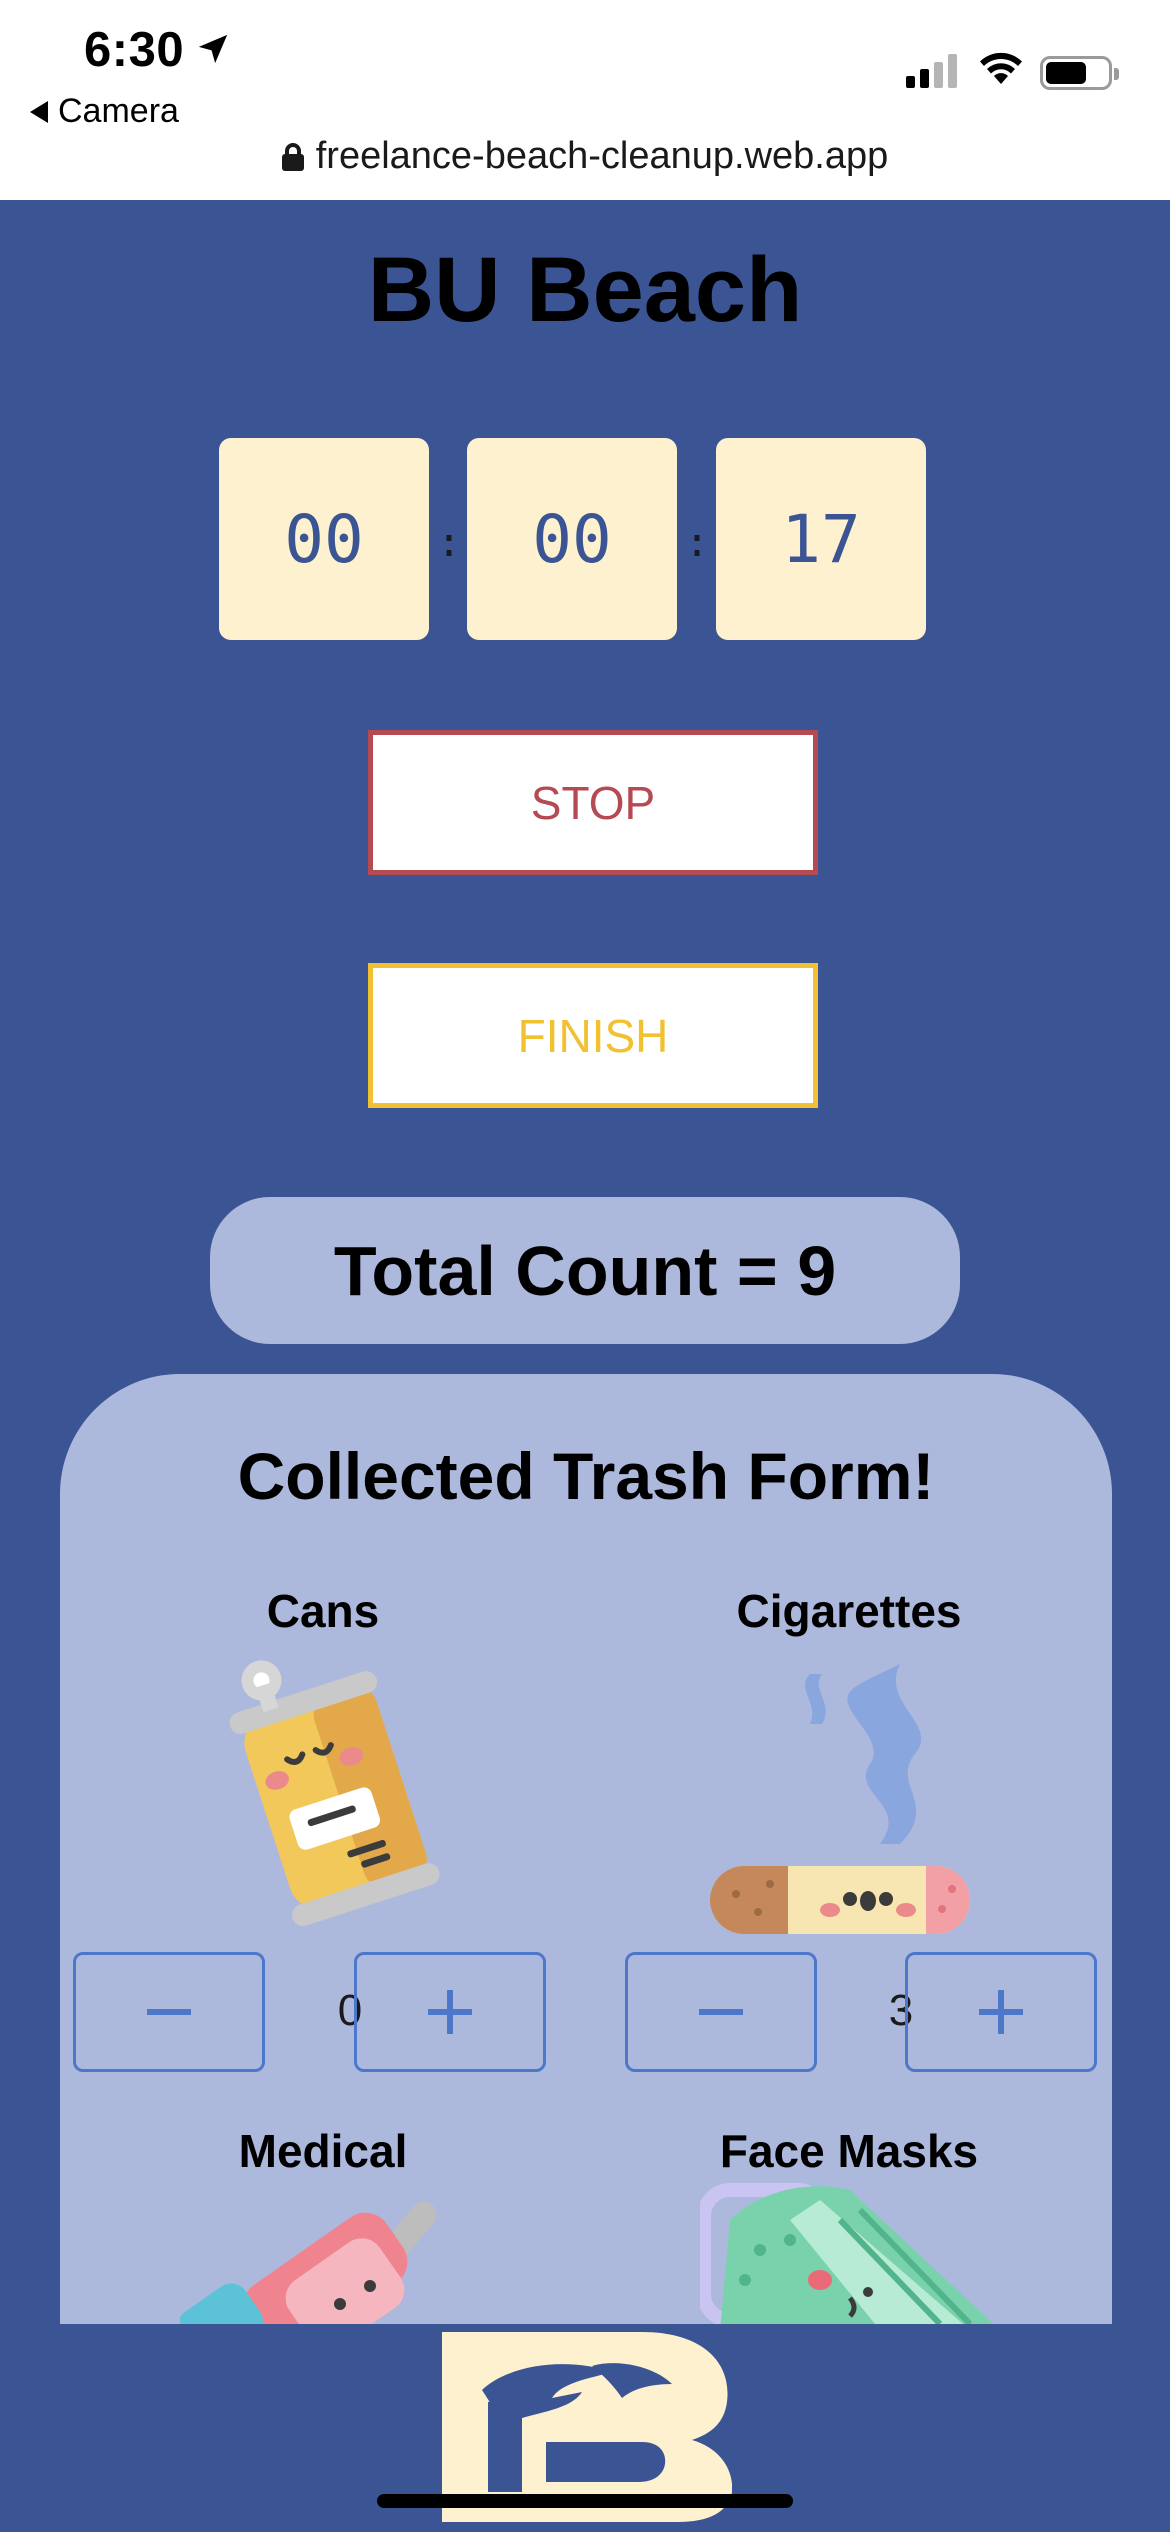  I want to click on timer-hours: 00, so click(324, 539).